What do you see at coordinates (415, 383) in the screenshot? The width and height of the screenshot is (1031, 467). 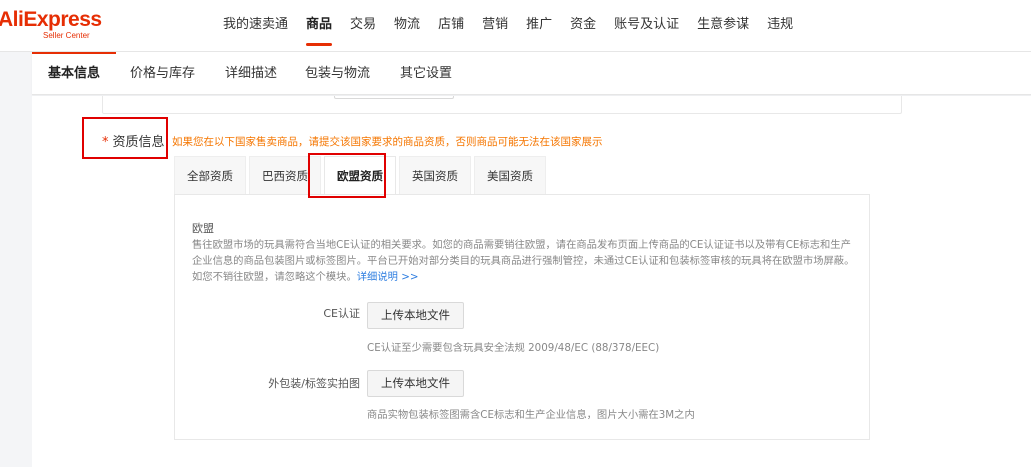 I see `upload-package-photo-button: 上传本地文件` at bounding box center [415, 383].